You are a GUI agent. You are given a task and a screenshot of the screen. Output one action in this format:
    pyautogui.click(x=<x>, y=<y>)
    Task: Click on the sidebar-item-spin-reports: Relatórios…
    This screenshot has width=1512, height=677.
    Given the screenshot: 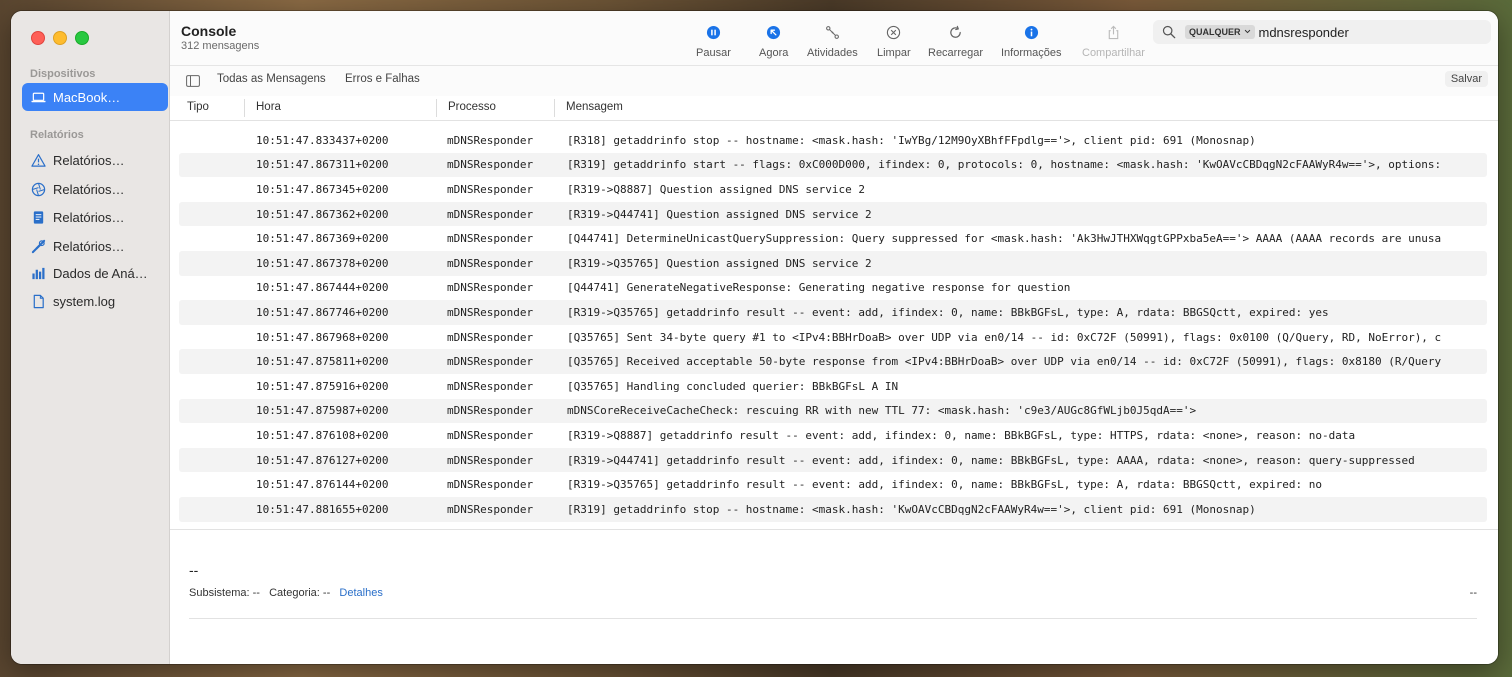 What is the action you would take?
    pyautogui.click(x=95, y=189)
    